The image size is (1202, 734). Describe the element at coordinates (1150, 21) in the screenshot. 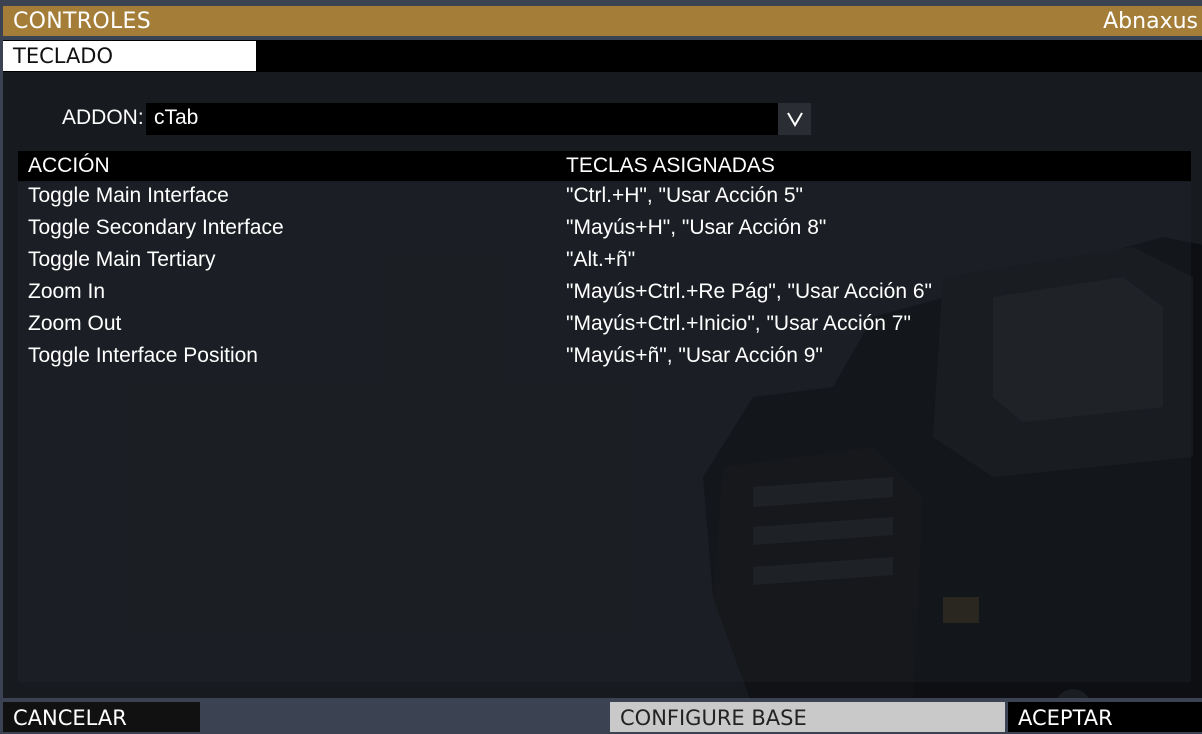

I see `user-name: Abnaxus` at that location.